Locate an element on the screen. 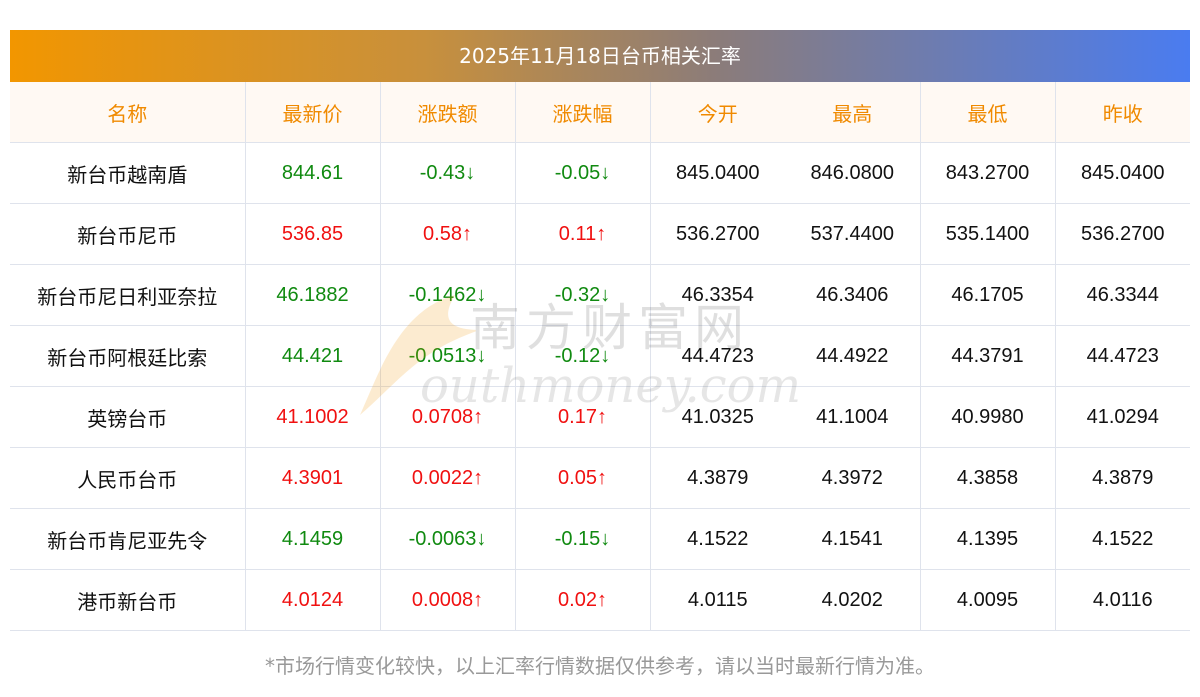 Image resolution: width=1200 pixels, height=697 pixels. cell-open: 46.3354 is located at coordinates (717, 295).